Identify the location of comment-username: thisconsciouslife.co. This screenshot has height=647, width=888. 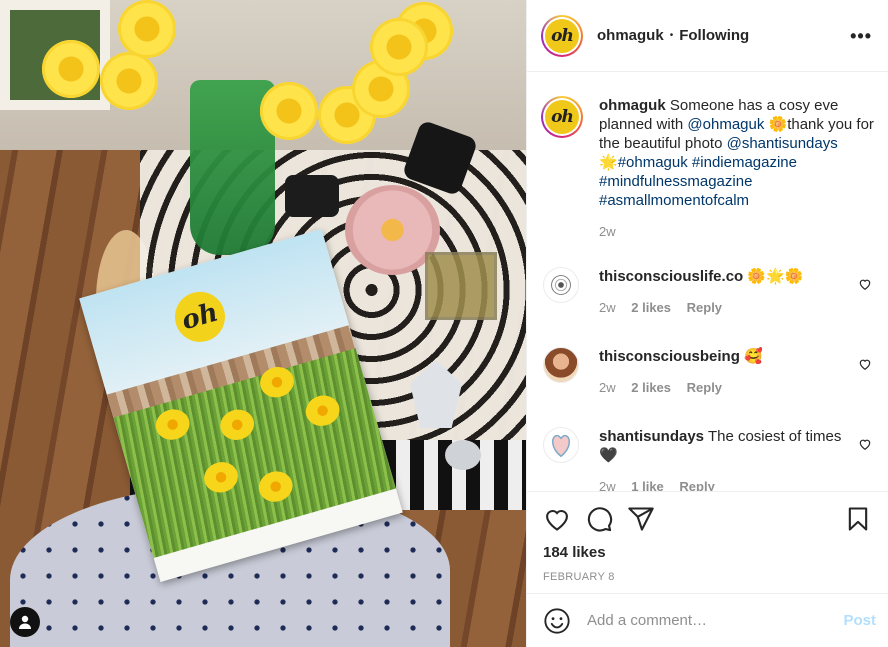
(671, 276).